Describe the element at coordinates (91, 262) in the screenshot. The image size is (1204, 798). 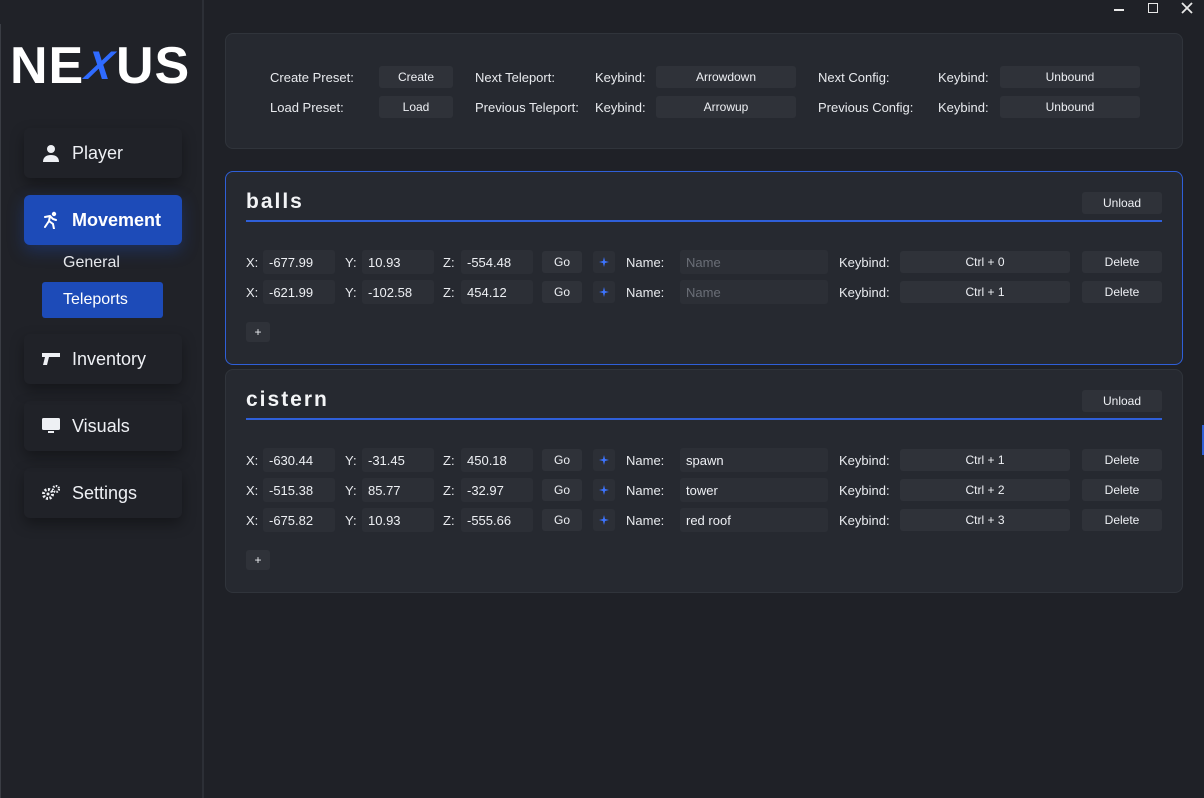
I see `sidebar-subitem-label: General` at that location.